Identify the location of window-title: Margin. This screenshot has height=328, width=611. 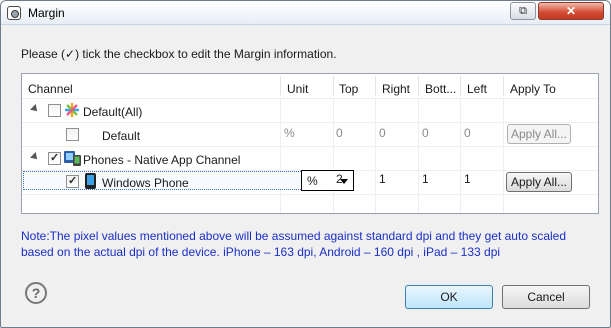
(46, 13).